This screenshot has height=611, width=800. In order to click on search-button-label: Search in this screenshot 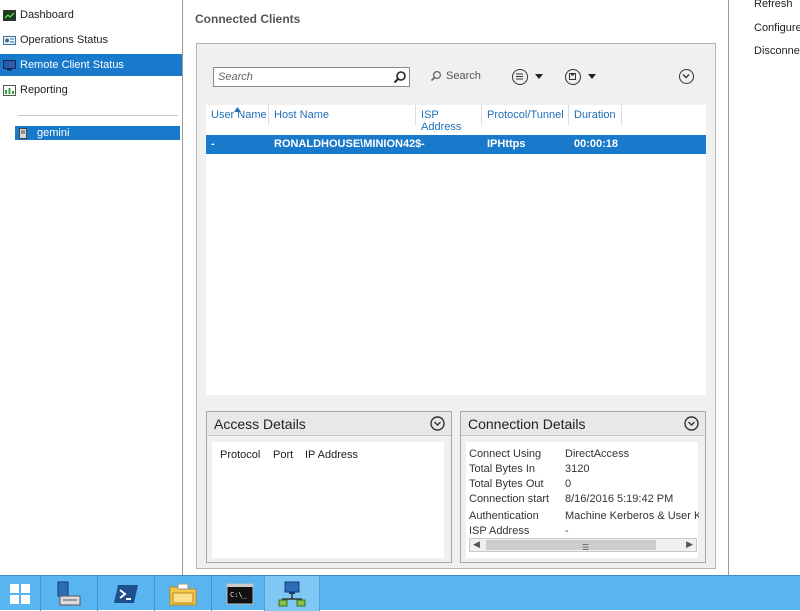, I will do `click(463, 76)`.